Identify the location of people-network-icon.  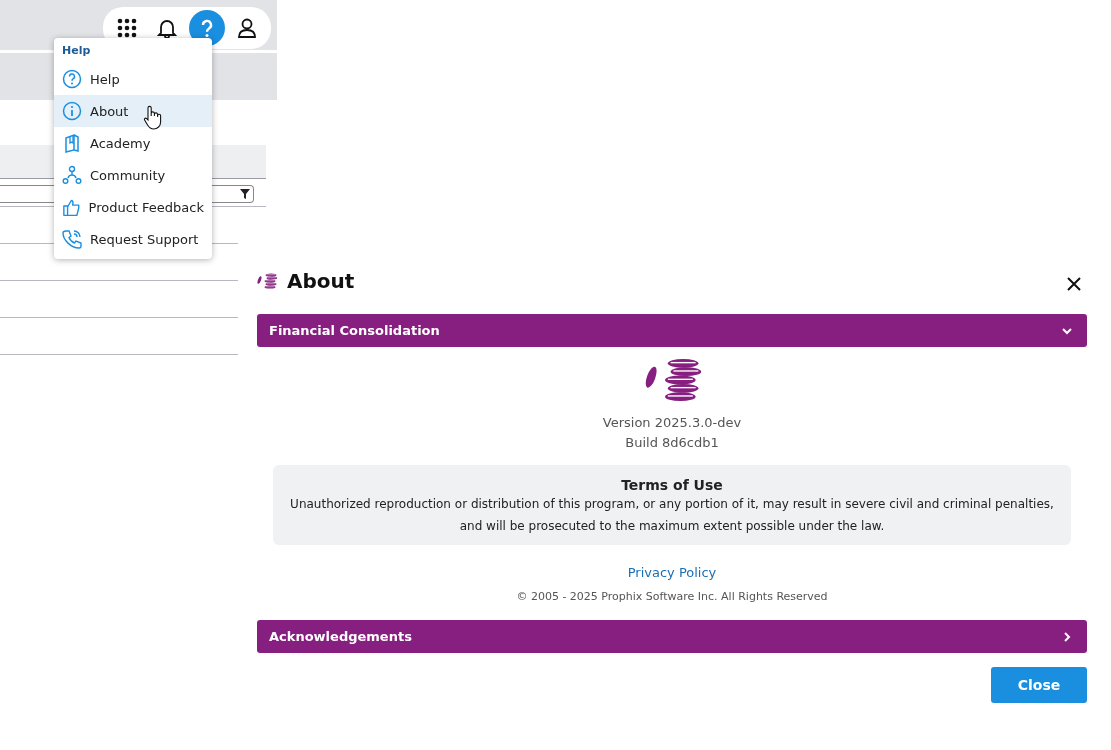
(72, 175).